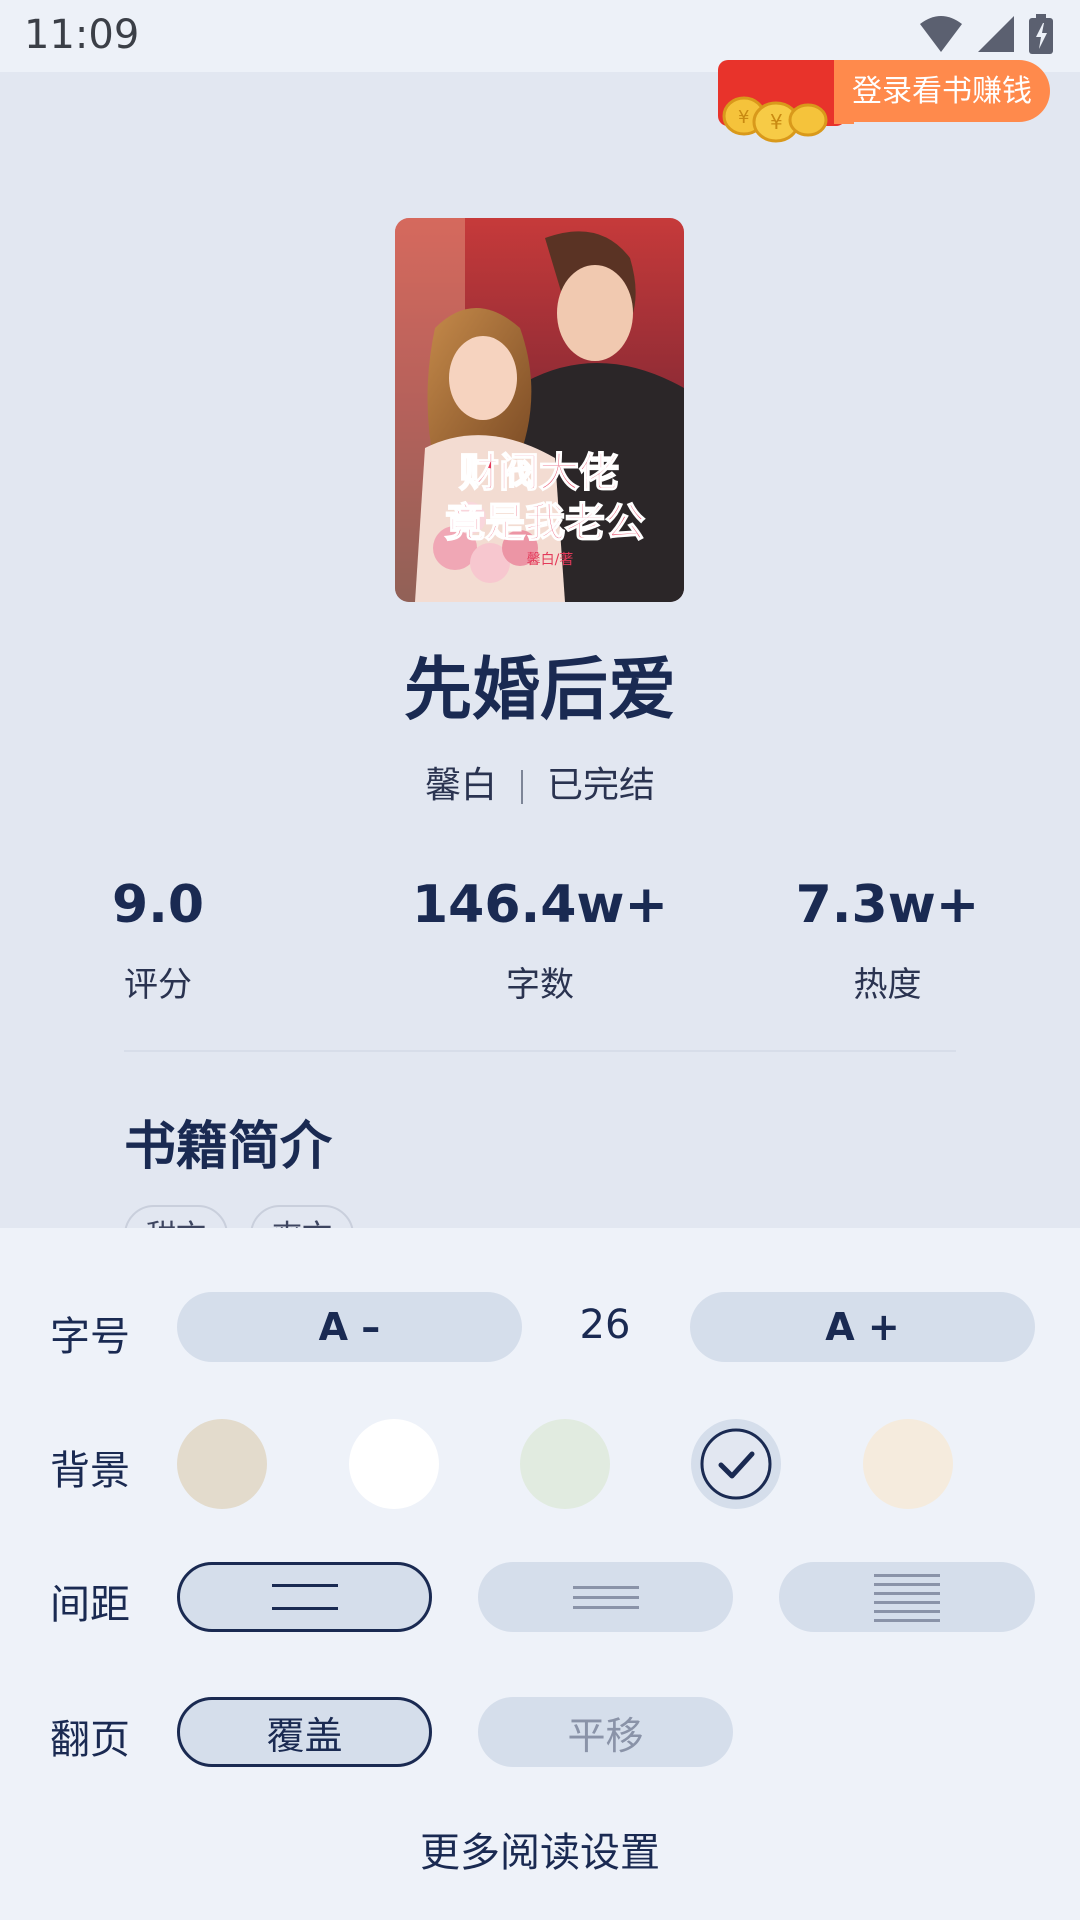 The width and height of the screenshot is (1080, 1920). I want to click on background-swatch-green, so click(565, 1464).